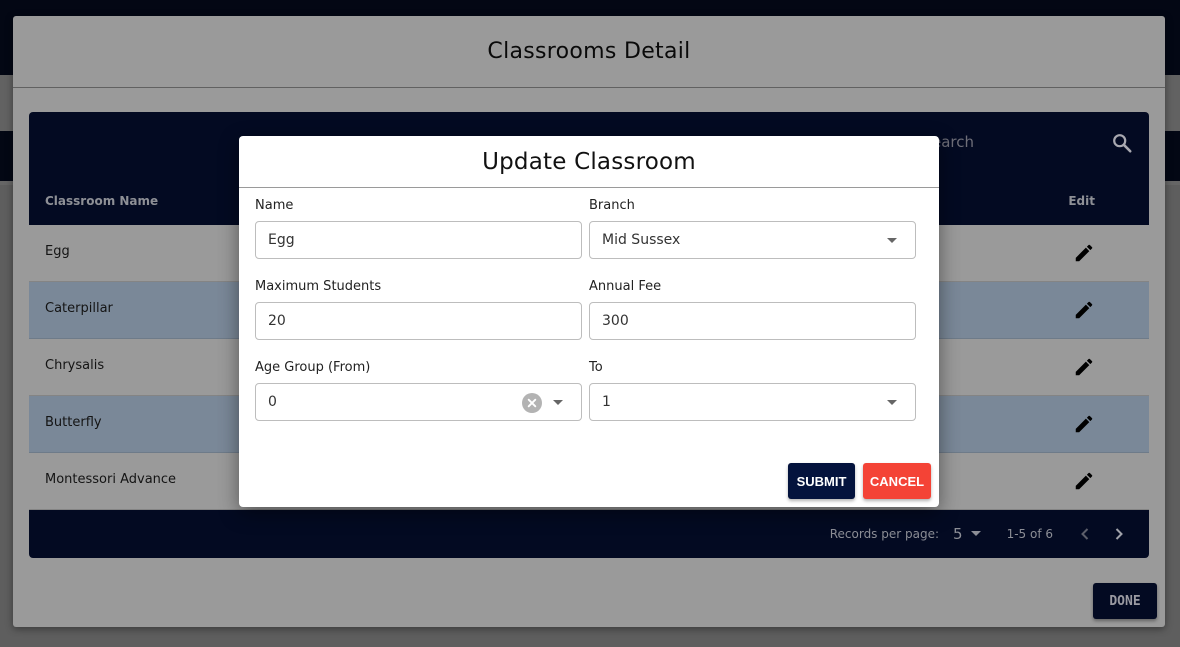 This screenshot has width=1180, height=647. What do you see at coordinates (958, 534) in the screenshot?
I see `records-per-page-select: 5` at bounding box center [958, 534].